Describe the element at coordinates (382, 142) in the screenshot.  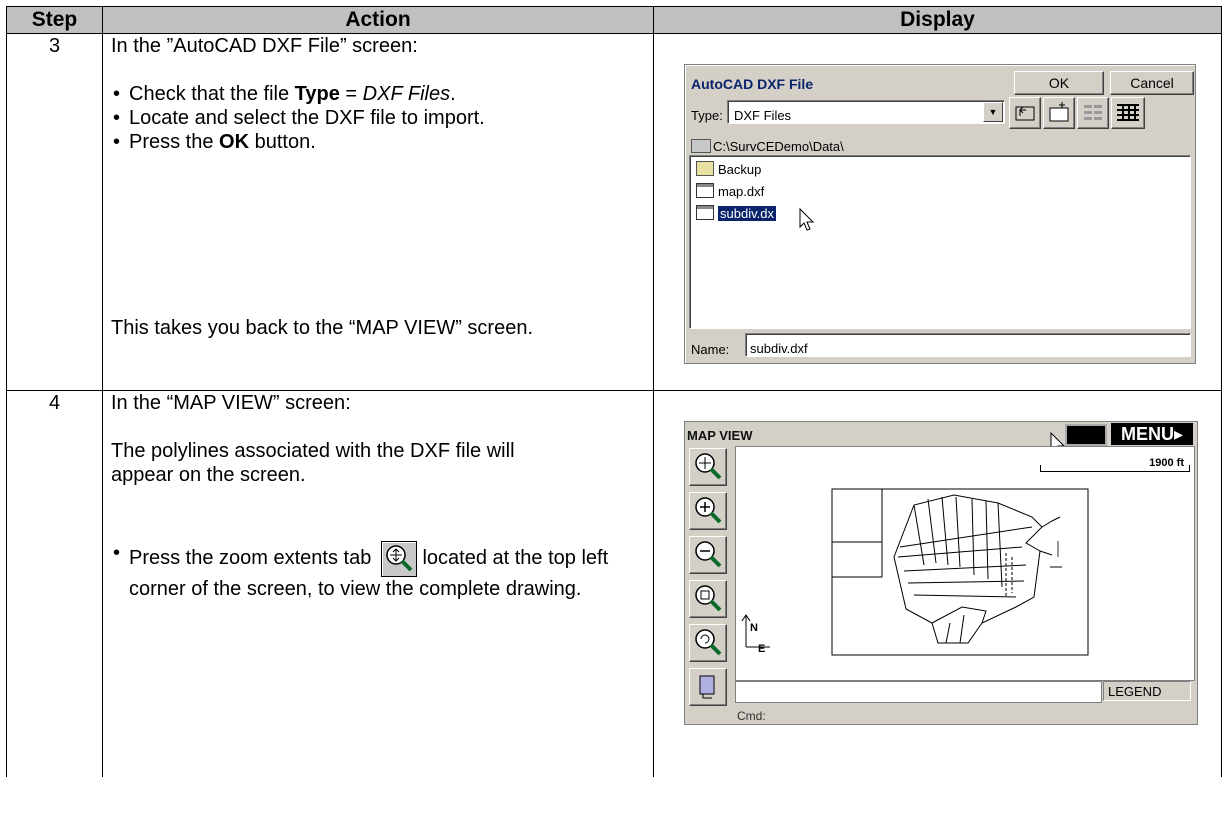
I see `bullet-press-ok: Press the OK button.` at that location.